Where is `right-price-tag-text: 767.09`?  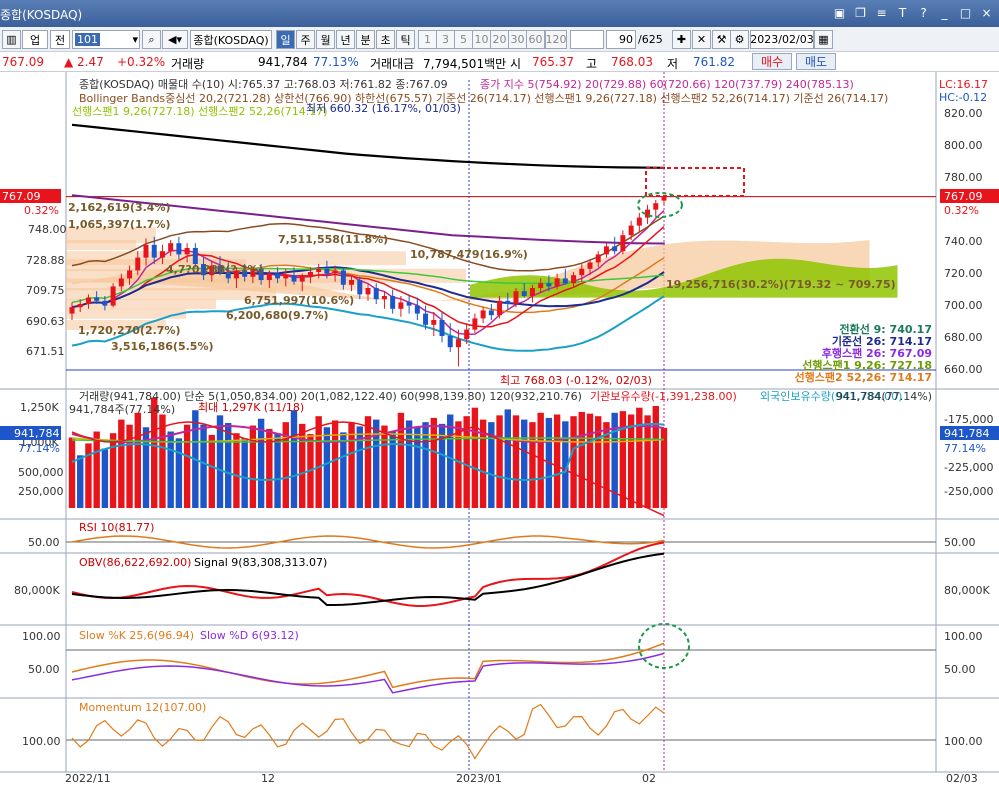 right-price-tag-text: 767.09 is located at coordinates (963, 196).